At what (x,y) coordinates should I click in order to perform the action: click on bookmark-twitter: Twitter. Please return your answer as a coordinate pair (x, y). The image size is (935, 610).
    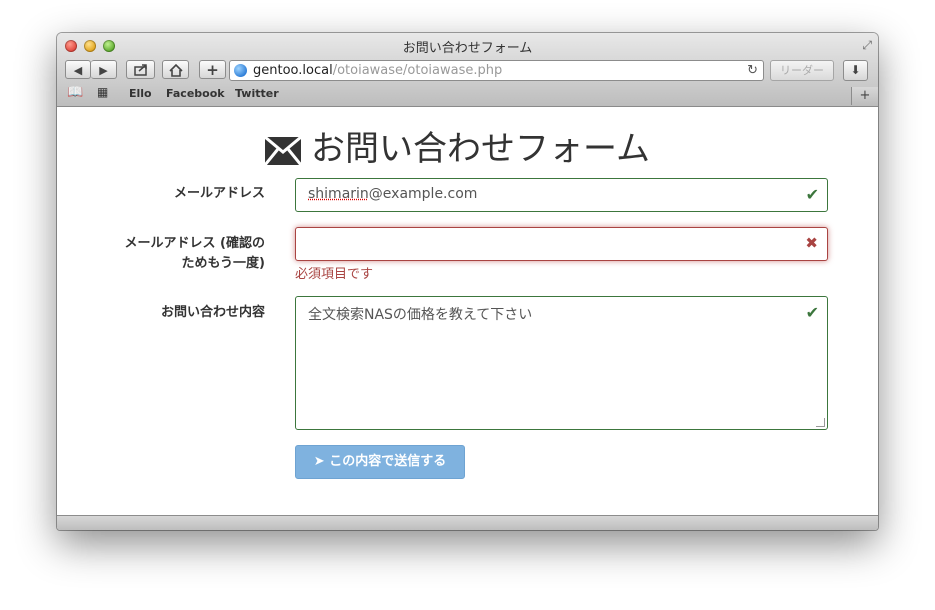
    Looking at the image, I should click on (257, 93).